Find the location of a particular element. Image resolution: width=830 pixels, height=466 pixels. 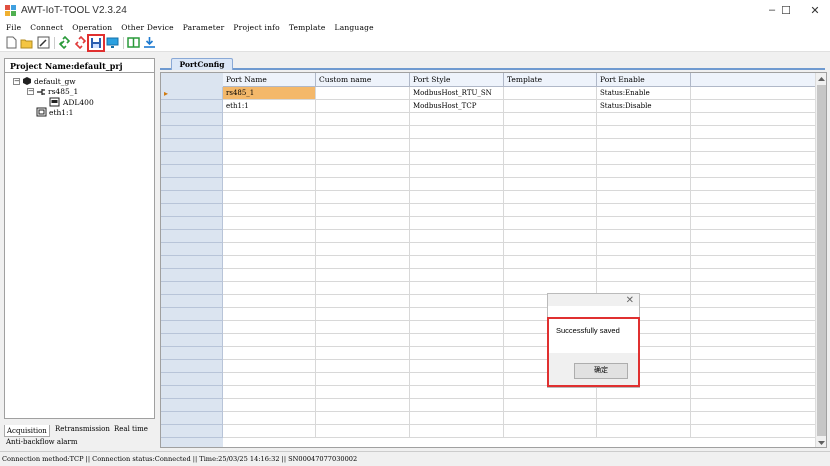

maximize-button: ☐ is located at coordinates (786, 10).